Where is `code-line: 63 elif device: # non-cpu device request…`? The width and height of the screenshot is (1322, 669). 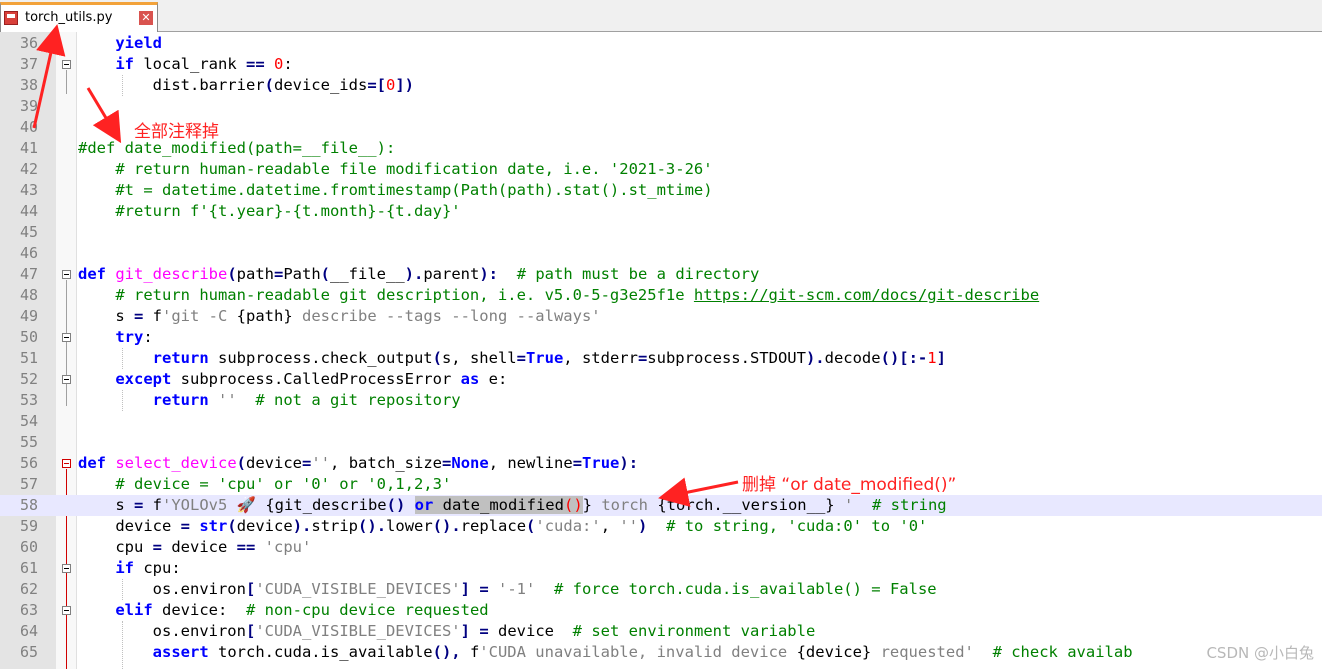 code-line: 63 elif device: # non-cpu device request… is located at coordinates (661, 610).